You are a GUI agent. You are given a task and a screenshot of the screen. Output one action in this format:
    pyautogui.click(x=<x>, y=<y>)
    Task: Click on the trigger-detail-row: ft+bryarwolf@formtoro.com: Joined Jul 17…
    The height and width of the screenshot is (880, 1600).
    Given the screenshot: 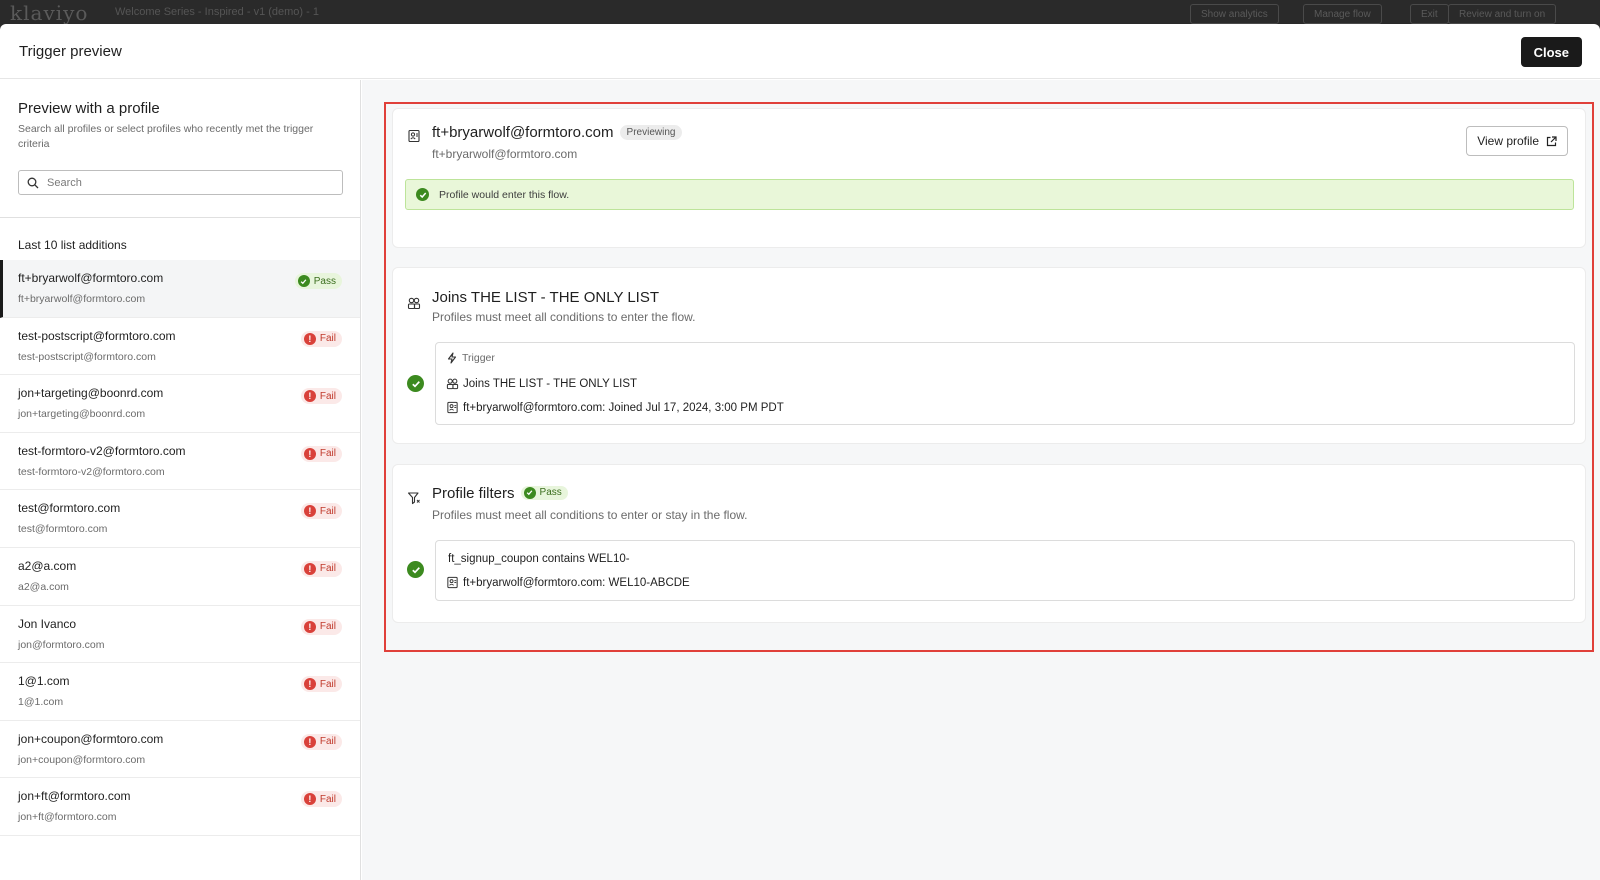 What is the action you would take?
    pyautogui.click(x=615, y=407)
    